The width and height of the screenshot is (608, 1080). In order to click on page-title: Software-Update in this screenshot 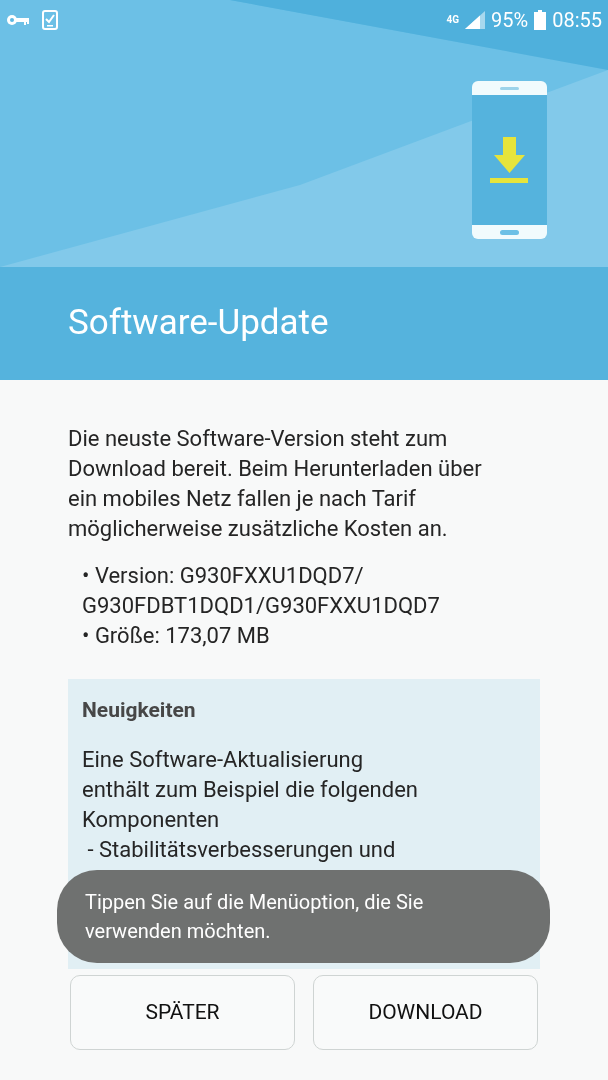, I will do `click(198, 323)`.